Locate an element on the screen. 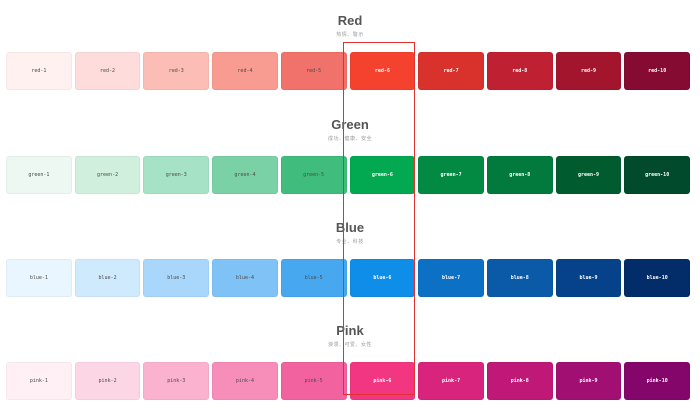  swatch-blue-3: blue-3 is located at coordinates (176, 278).